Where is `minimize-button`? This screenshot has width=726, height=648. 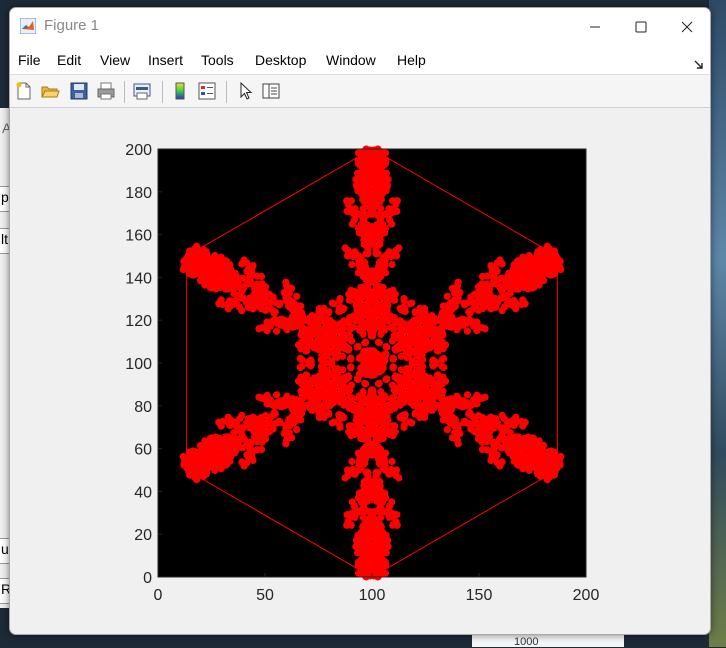 minimize-button is located at coordinates (595, 27).